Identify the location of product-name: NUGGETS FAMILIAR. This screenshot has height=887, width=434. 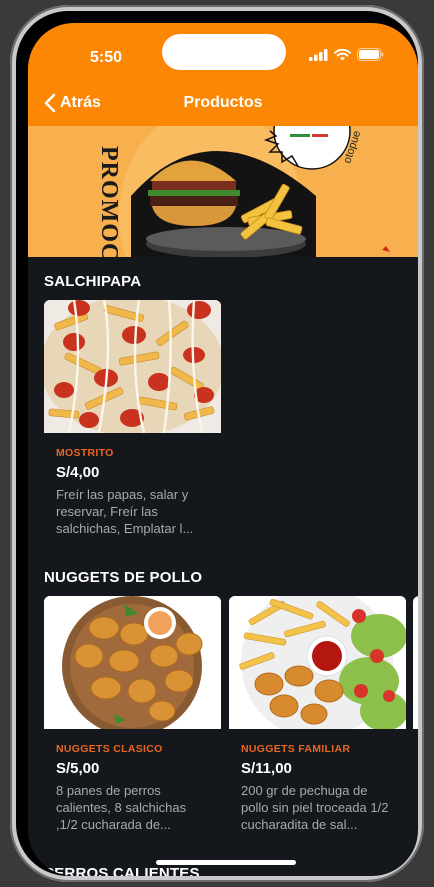
(296, 749).